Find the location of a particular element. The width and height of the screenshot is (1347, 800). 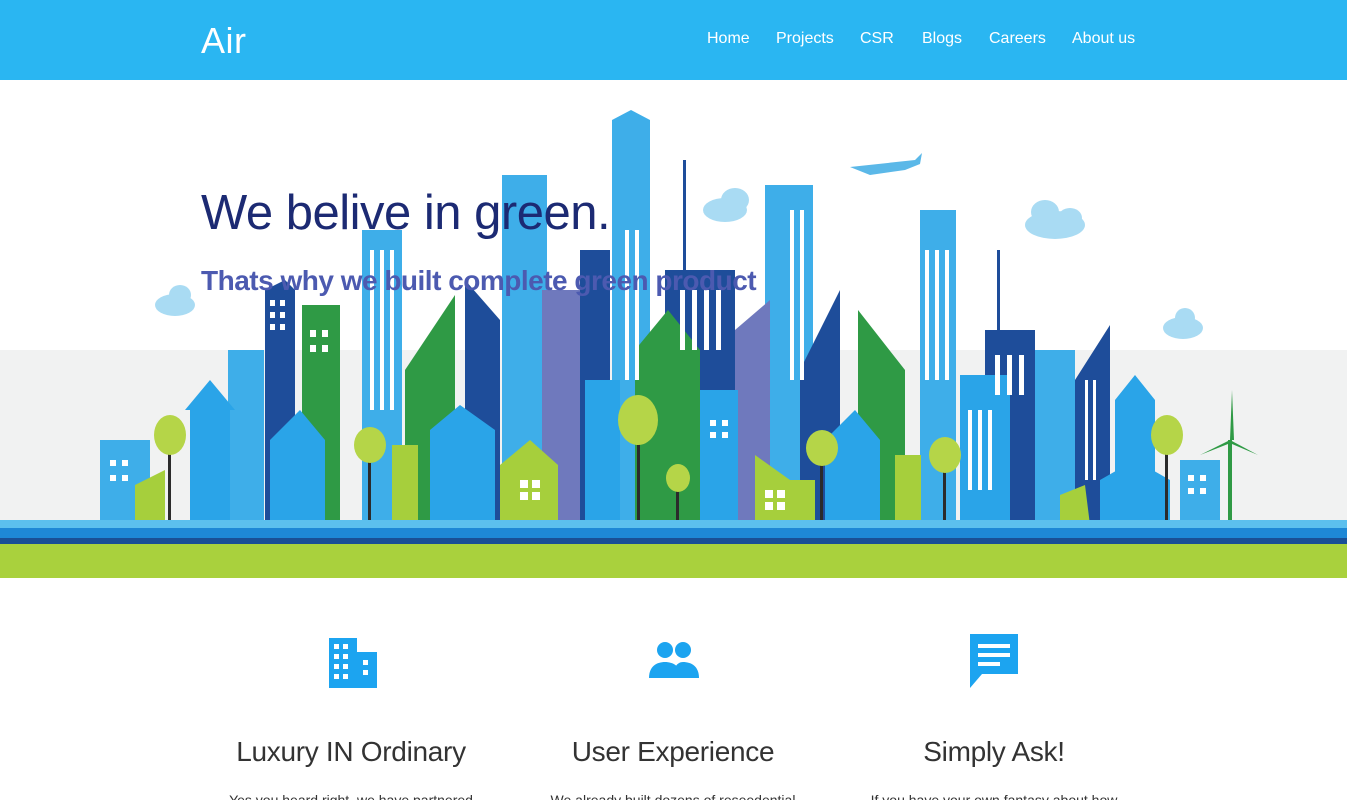

hero-title: We belive in green. is located at coordinates (406, 213).